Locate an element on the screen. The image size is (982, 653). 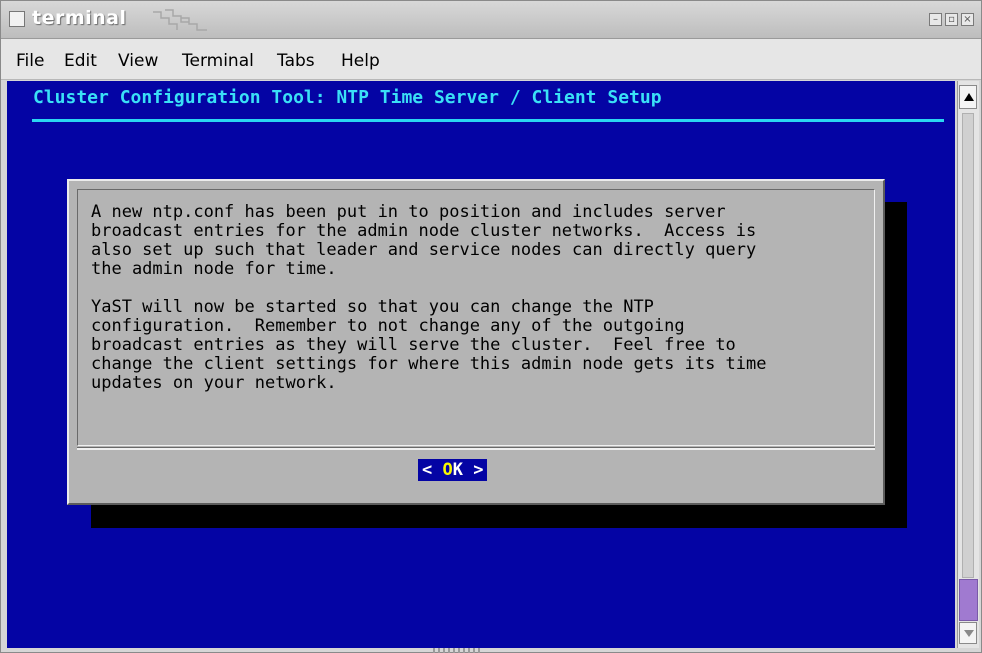
title-bar: terminal – ▫ × is located at coordinates (491, 20).